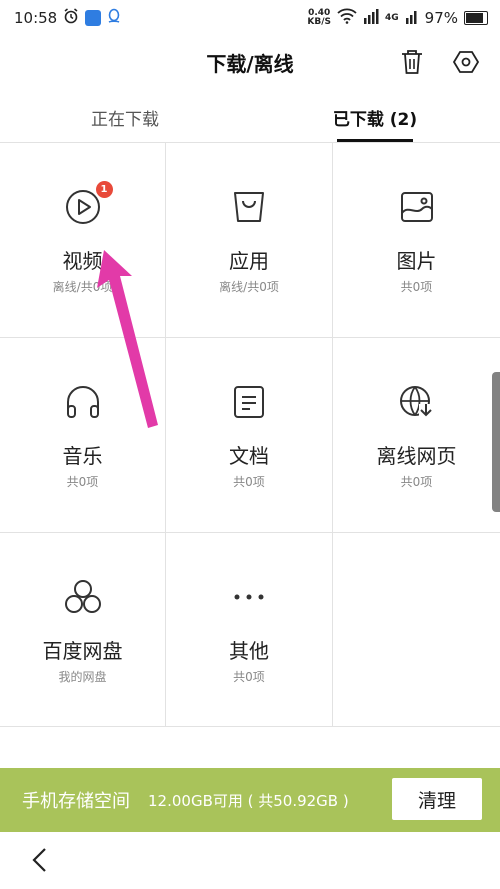  I want to click on settings-button, so click(466, 62).